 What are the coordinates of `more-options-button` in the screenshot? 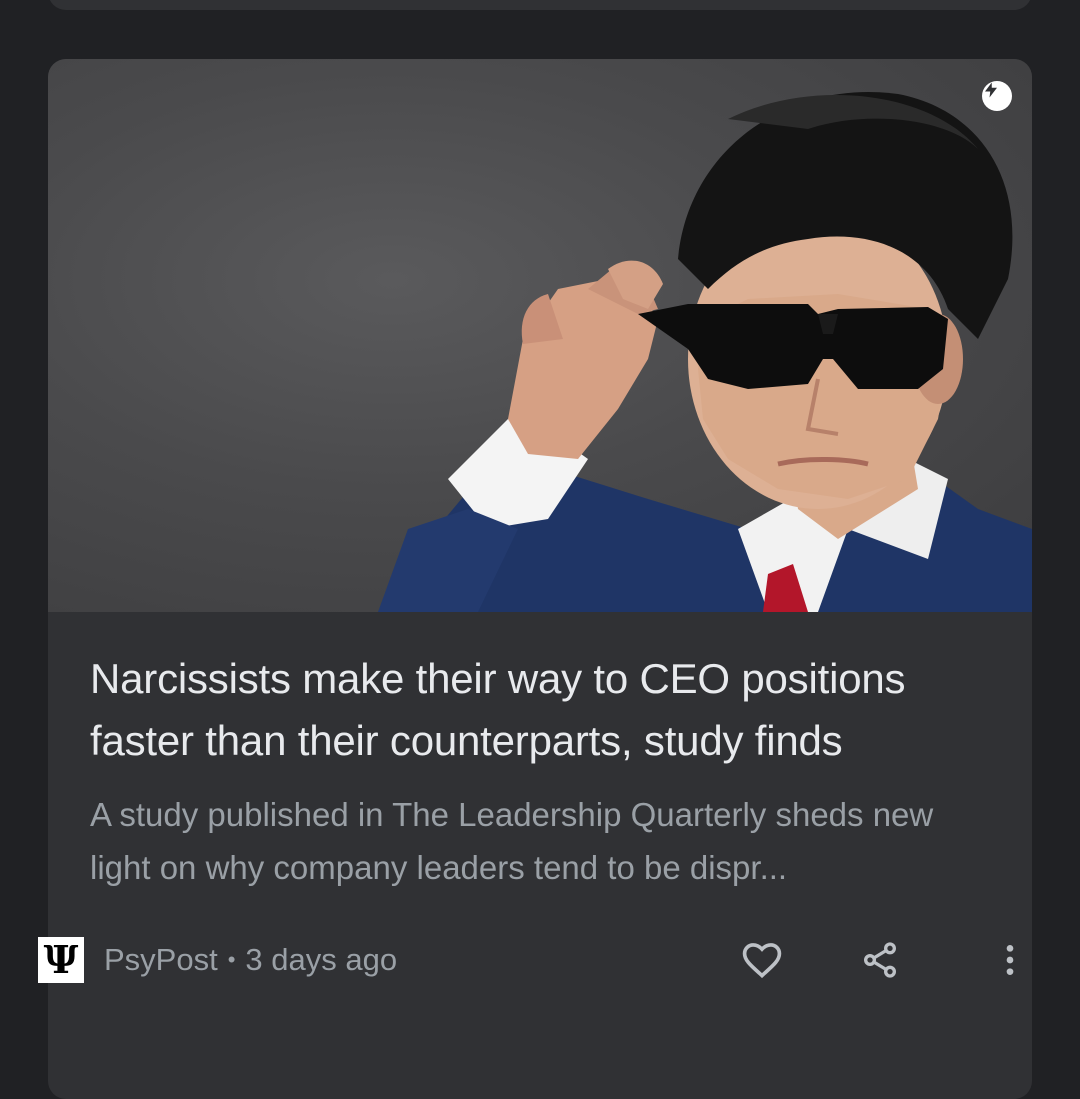 It's located at (1010, 960).